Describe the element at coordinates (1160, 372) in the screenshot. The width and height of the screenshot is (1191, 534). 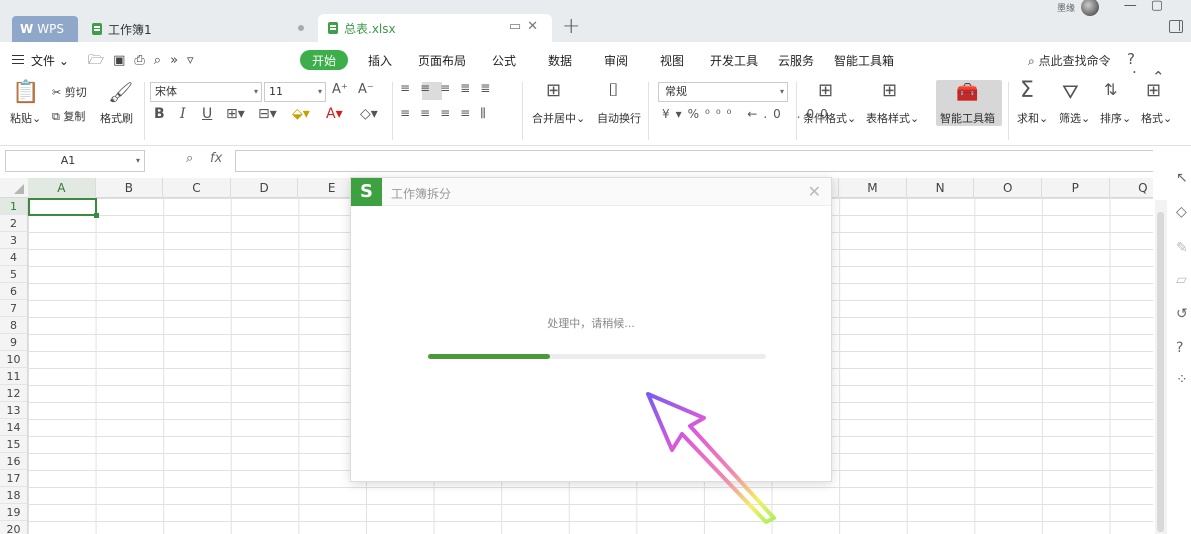
I see `scroll-thumb` at that location.